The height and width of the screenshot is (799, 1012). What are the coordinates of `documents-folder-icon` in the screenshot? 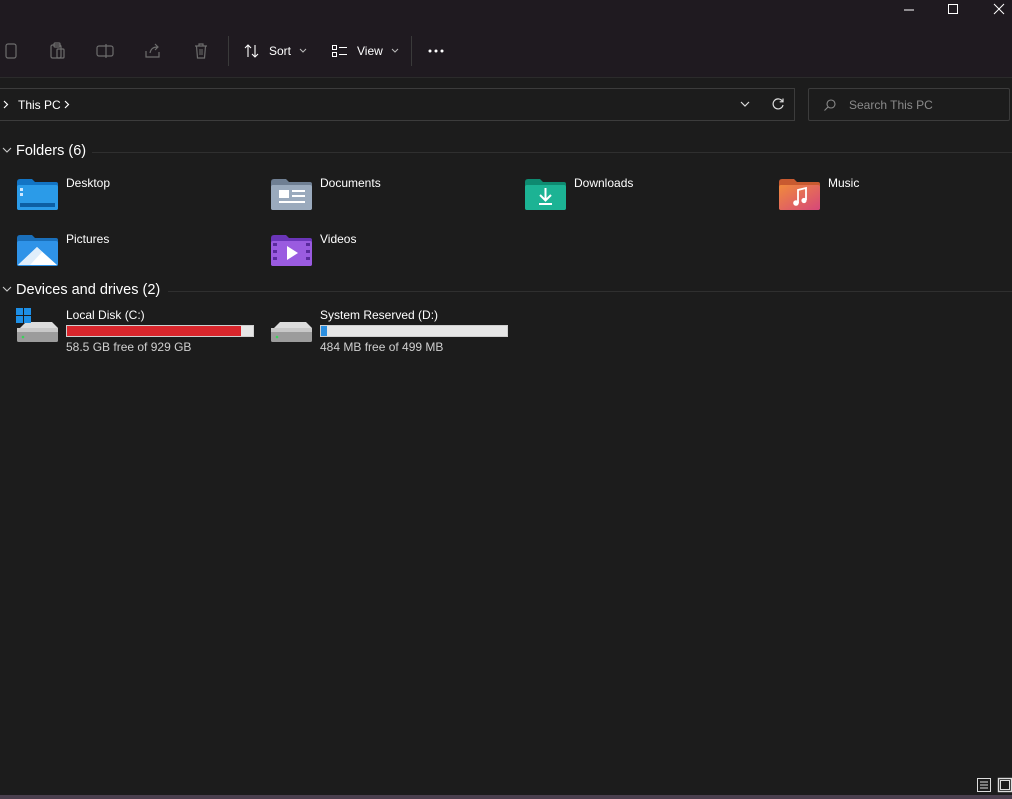 It's located at (291, 194).